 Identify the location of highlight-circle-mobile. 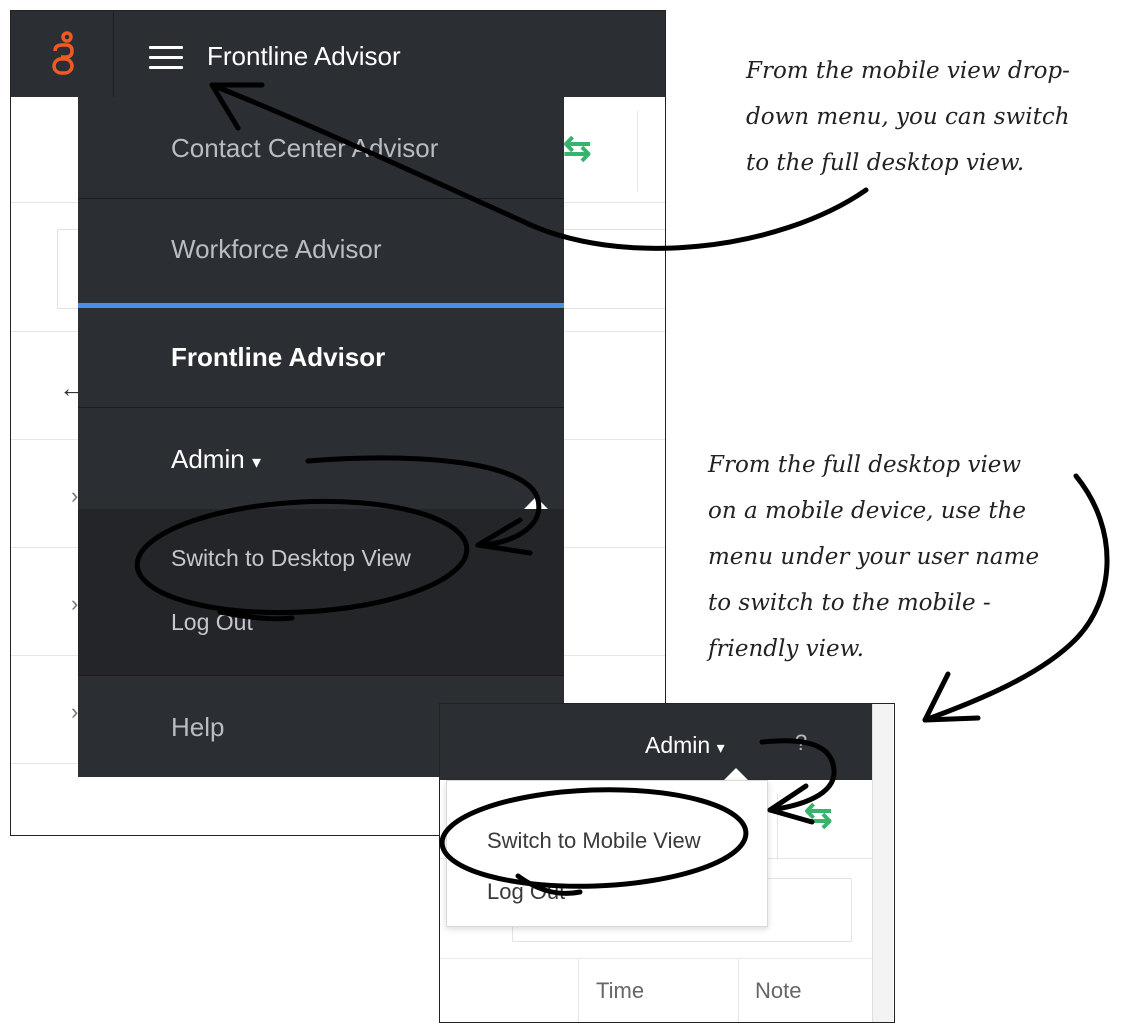
(594, 838).